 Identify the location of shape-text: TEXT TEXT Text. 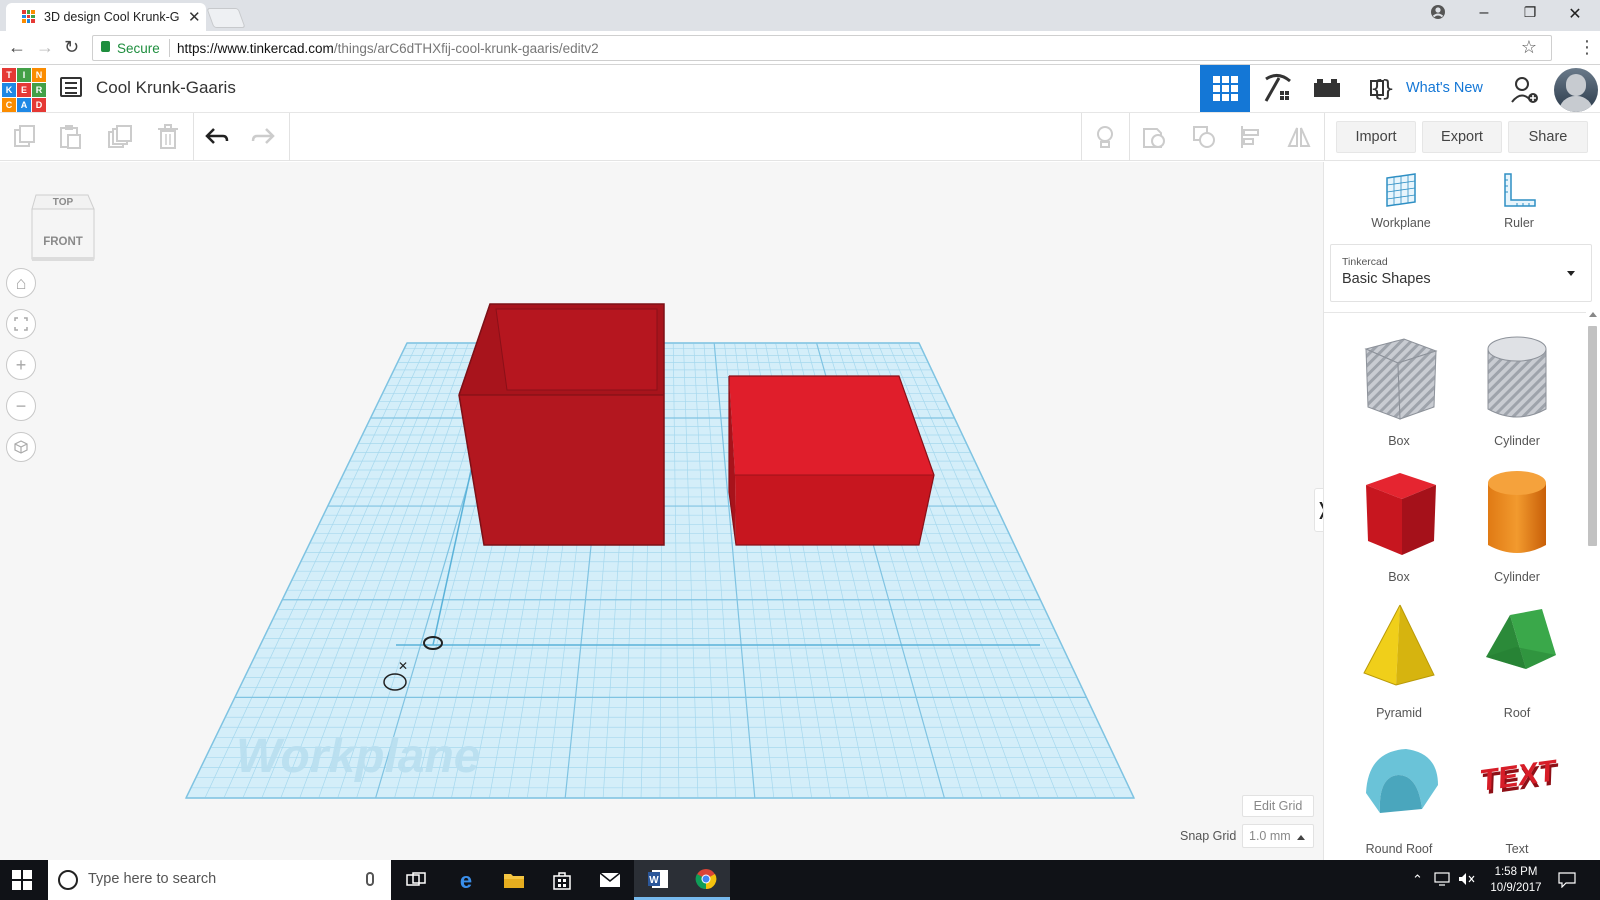
(1517, 800).